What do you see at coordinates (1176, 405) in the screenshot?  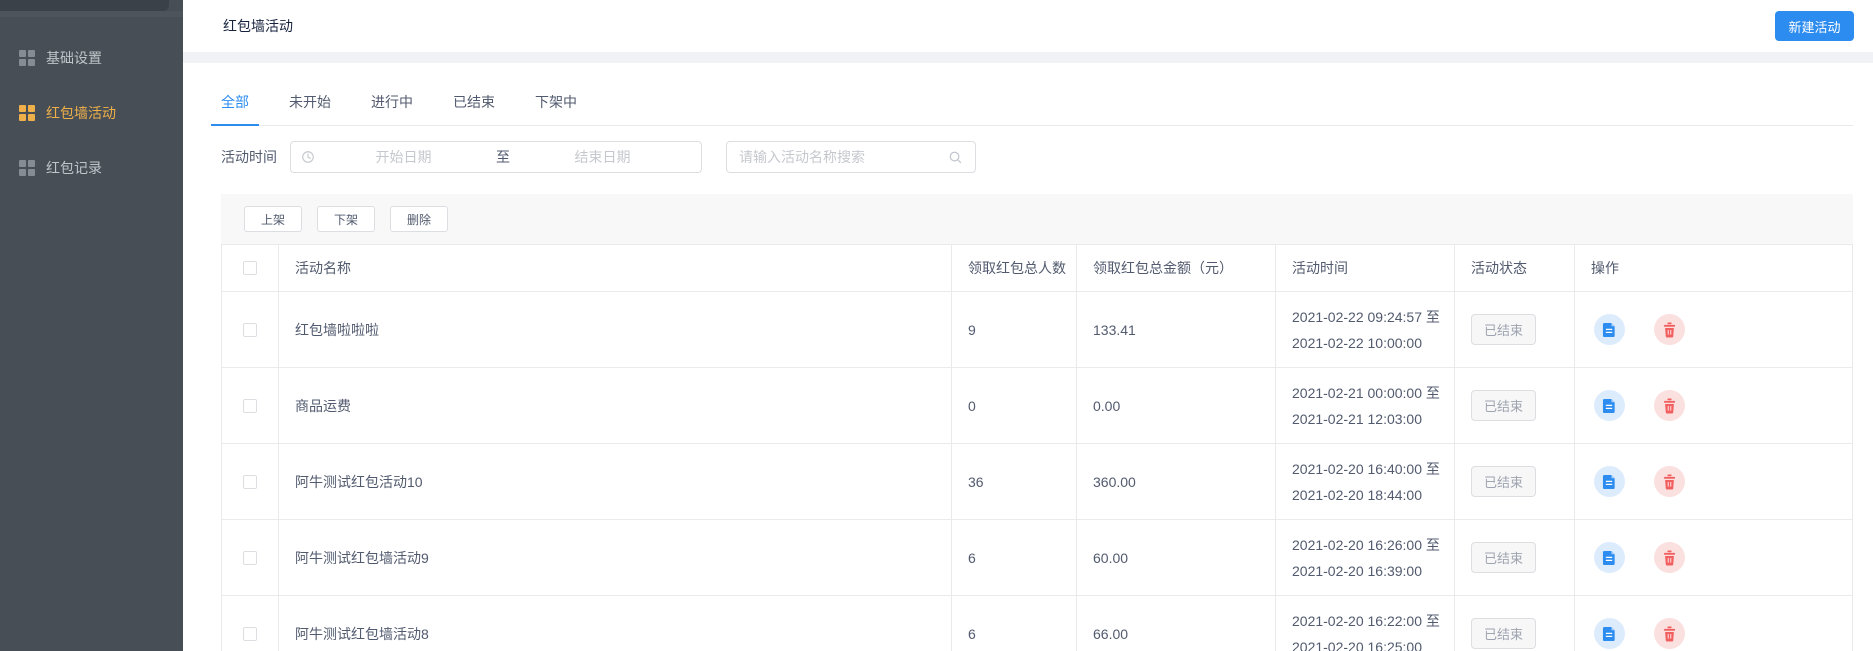 I see `total-amount: 0.00` at bounding box center [1176, 405].